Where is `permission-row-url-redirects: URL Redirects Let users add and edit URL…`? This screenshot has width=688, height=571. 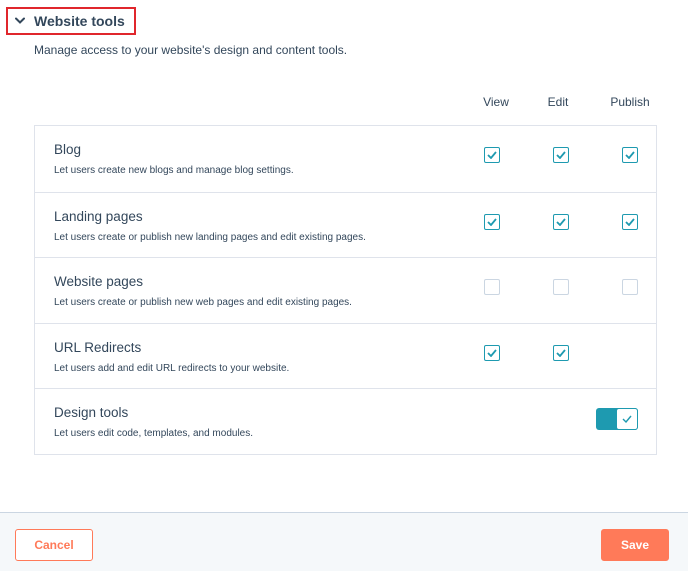 permission-row-url-redirects: URL Redirects Let users add and edit URL… is located at coordinates (345, 355).